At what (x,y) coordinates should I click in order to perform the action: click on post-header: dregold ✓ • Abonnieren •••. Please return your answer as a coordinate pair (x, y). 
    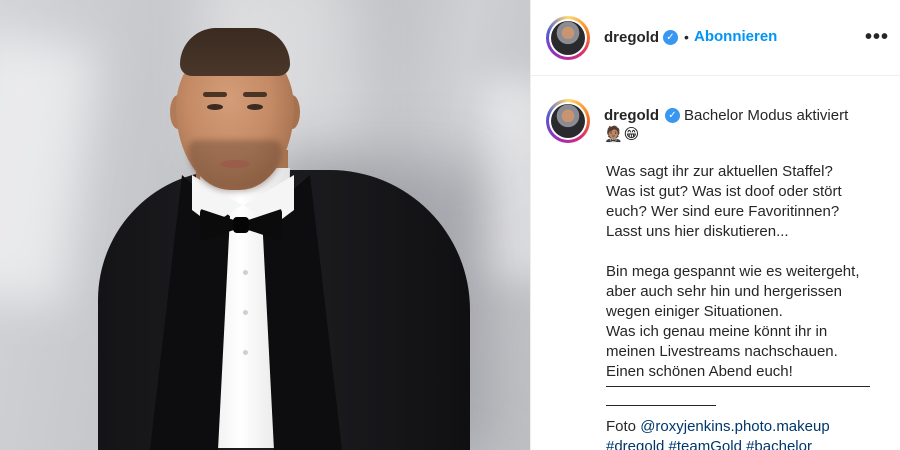
    Looking at the image, I should click on (715, 38).